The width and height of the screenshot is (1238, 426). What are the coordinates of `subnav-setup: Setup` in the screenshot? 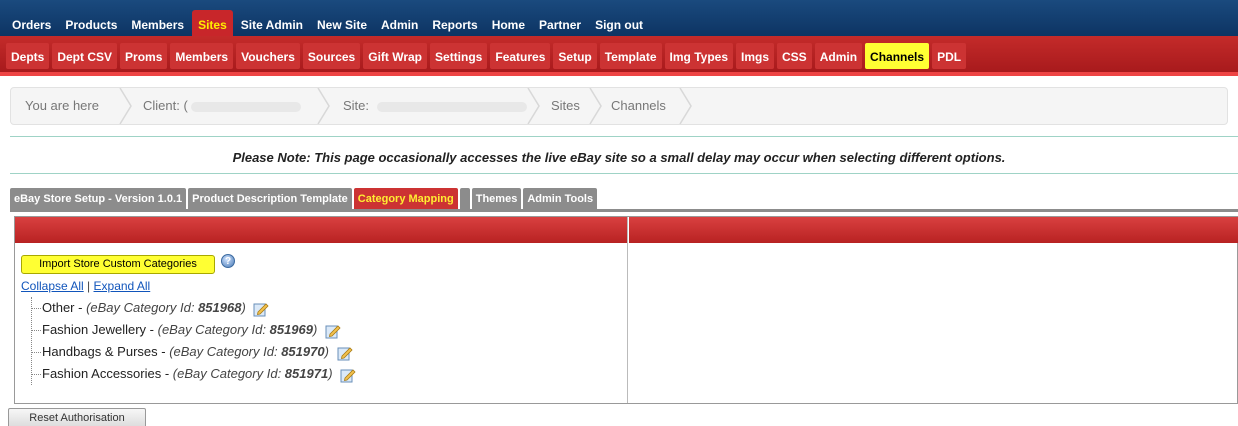 It's located at (575, 56).